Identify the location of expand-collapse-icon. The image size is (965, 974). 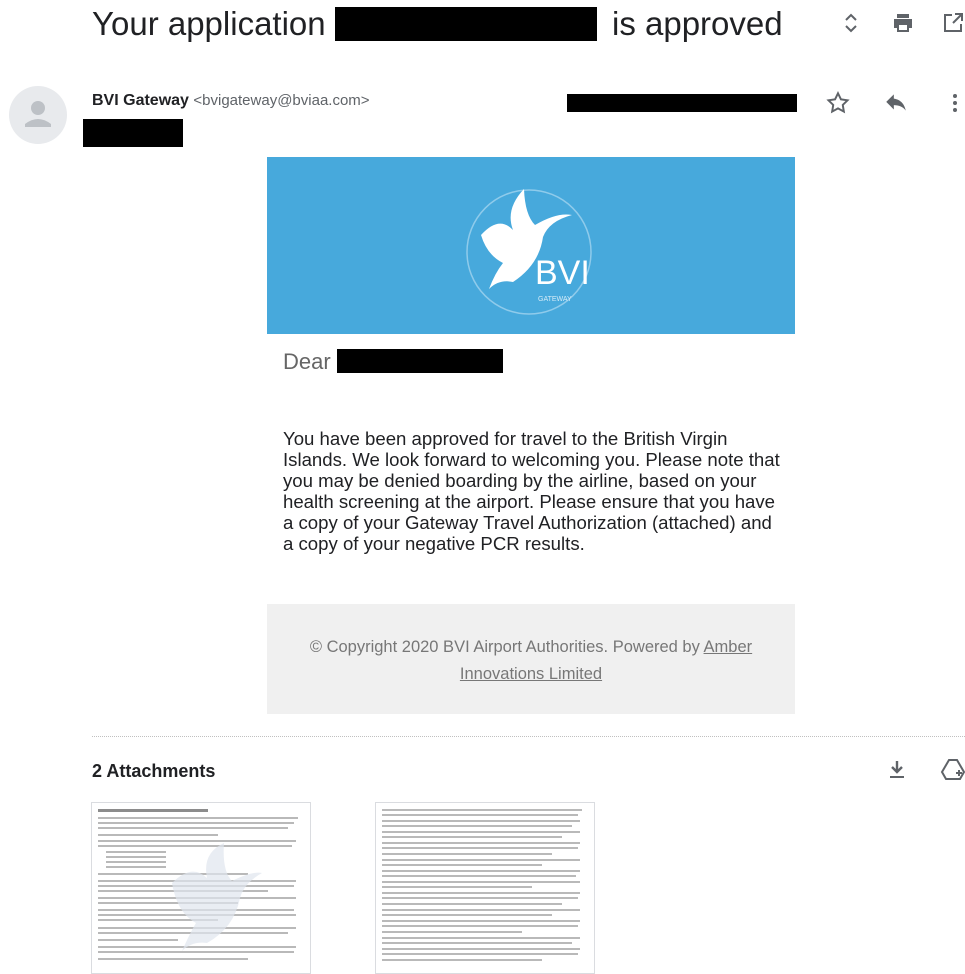
(851, 23).